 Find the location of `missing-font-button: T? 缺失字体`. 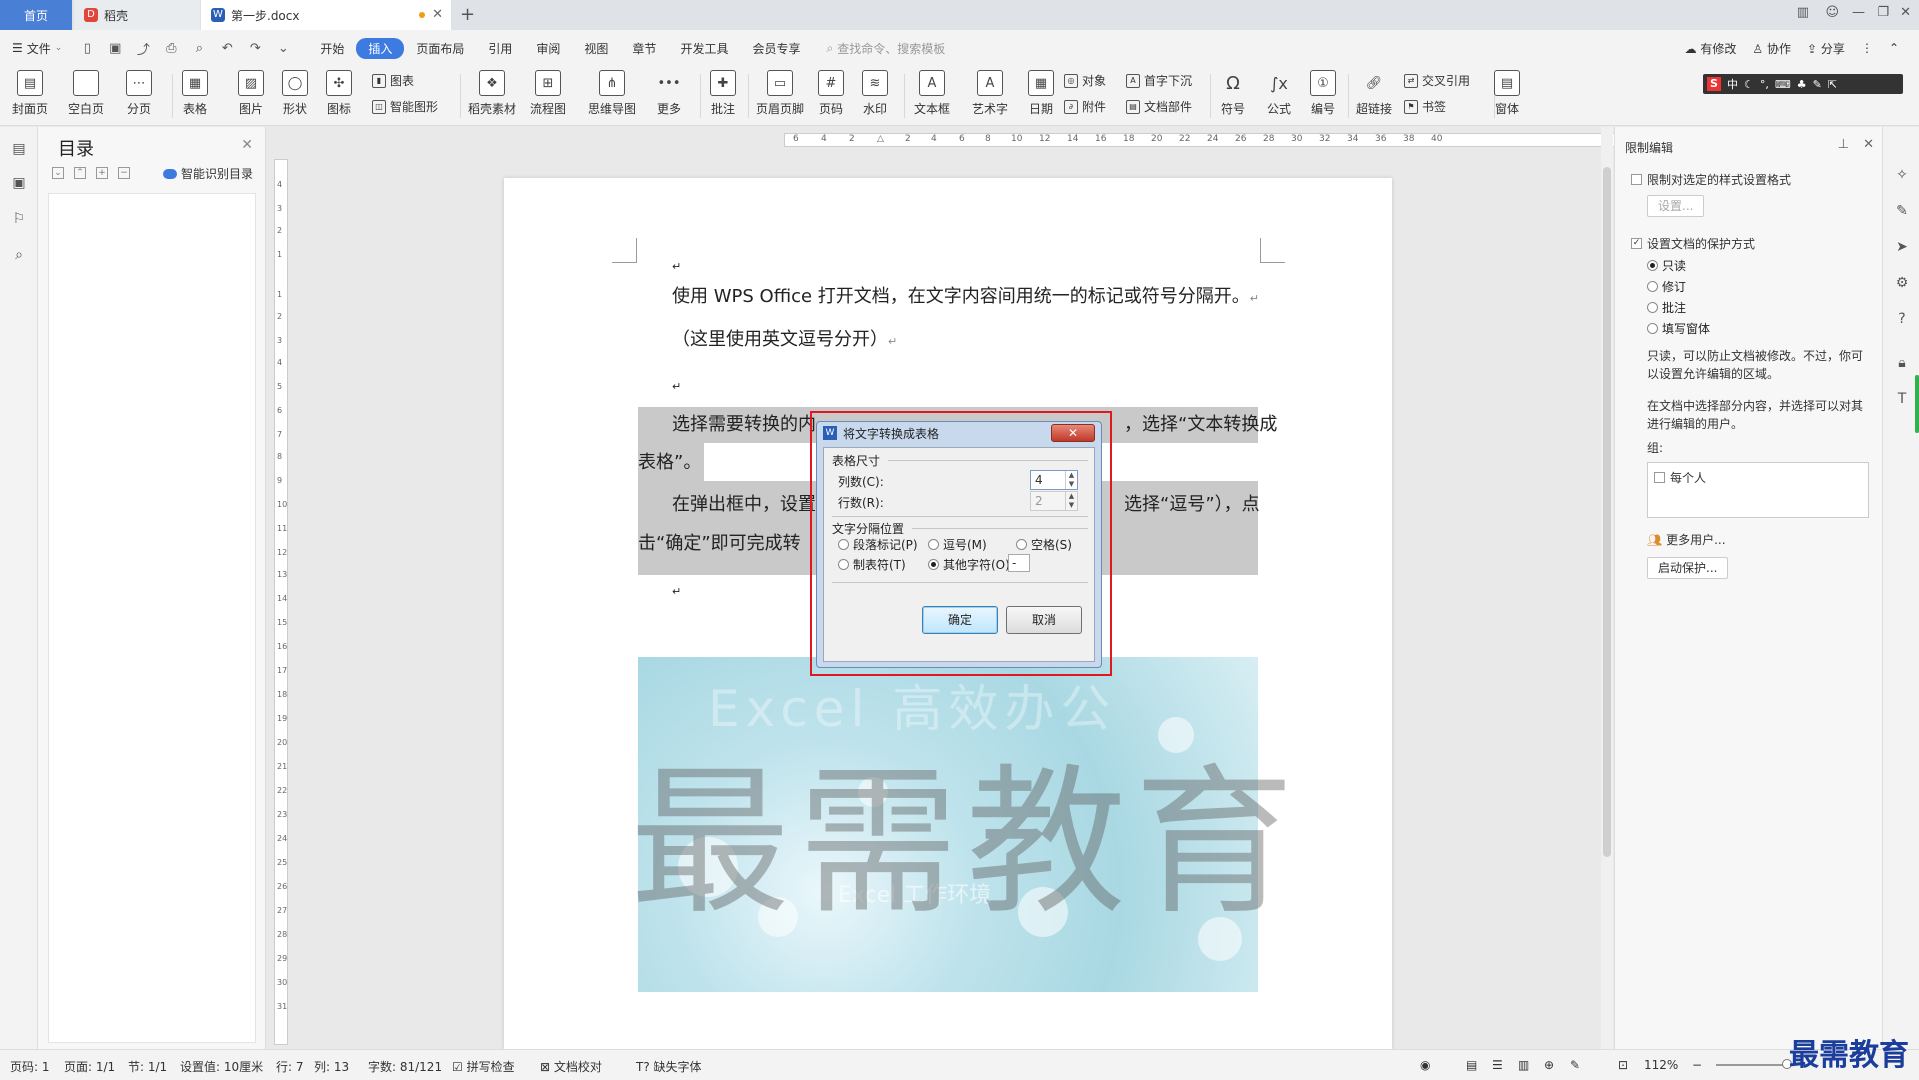

missing-font-button: T? 缺失字体 is located at coordinates (669, 1066).